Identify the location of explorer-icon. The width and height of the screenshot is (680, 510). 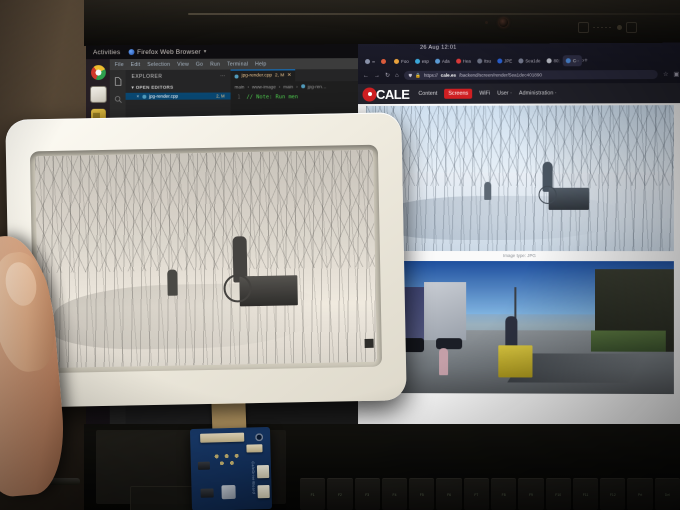
(117, 81).